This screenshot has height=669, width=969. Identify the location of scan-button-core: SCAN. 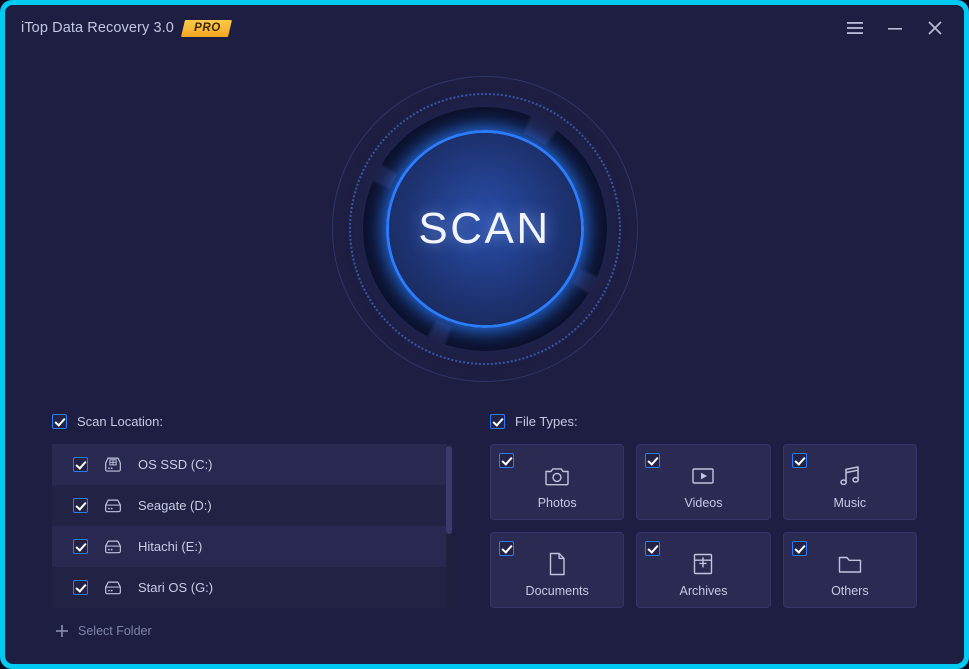
(484, 228).